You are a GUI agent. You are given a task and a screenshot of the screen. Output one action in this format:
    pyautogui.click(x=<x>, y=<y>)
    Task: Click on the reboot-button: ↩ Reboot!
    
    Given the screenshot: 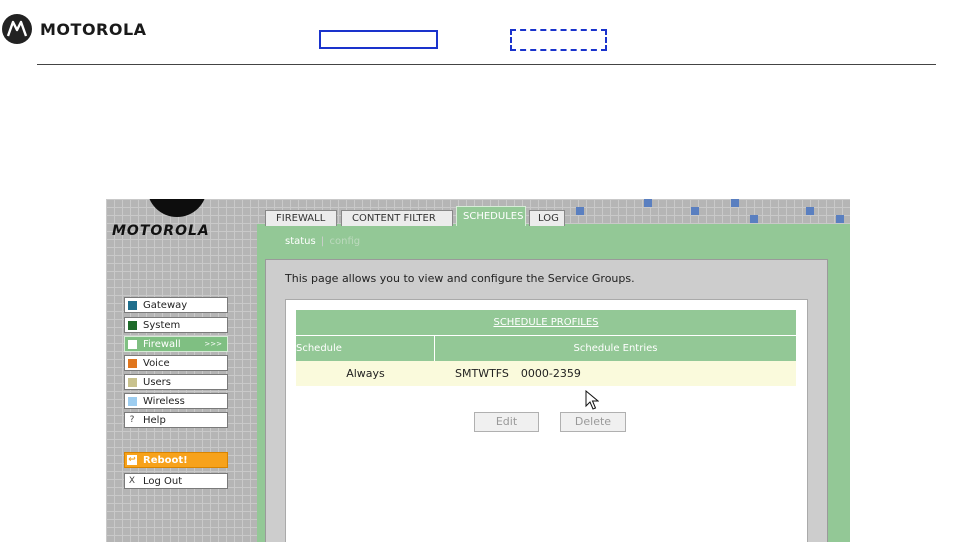 What is the action you would take?
    pyautogui.click(x=176, y=460)
    